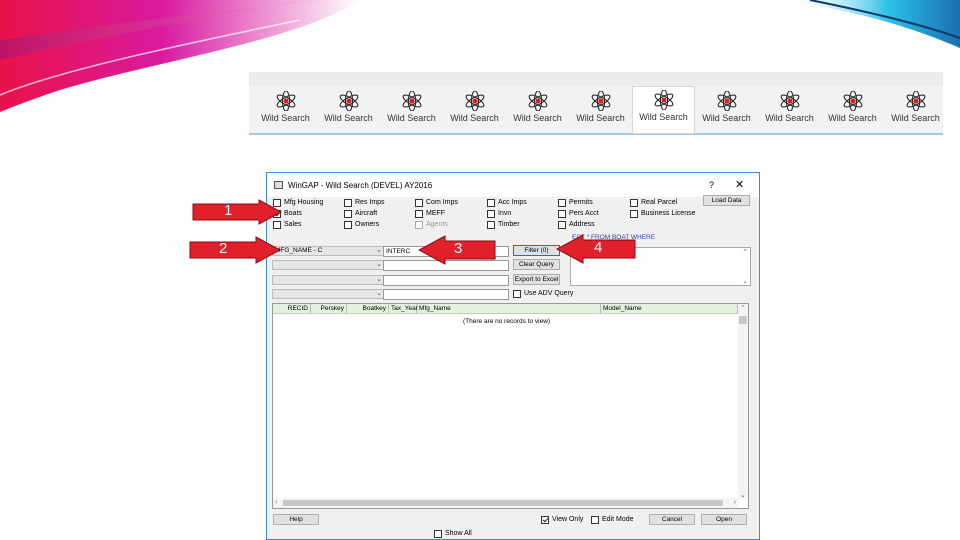 This screenshot has height=540, width=960. Describe the element at coordinates (442, 202) in the screenshot. I see `record-type-checkbox-label: Com Imps` at that location.